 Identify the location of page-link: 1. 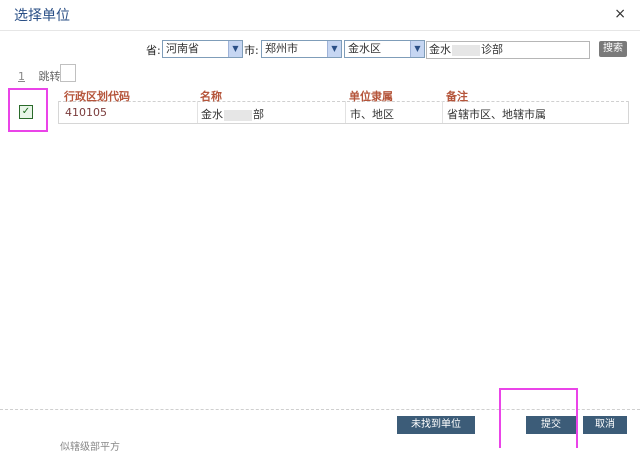
(21, 76).